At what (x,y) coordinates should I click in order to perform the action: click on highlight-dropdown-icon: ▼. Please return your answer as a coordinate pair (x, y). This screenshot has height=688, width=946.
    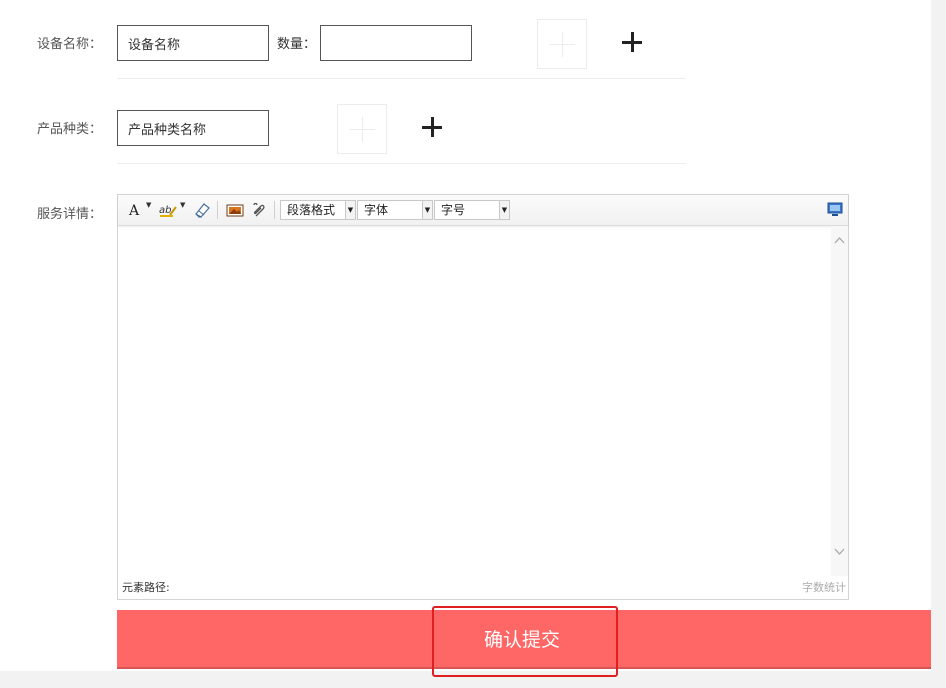
    Looking at the image, I should click on (182, 205).